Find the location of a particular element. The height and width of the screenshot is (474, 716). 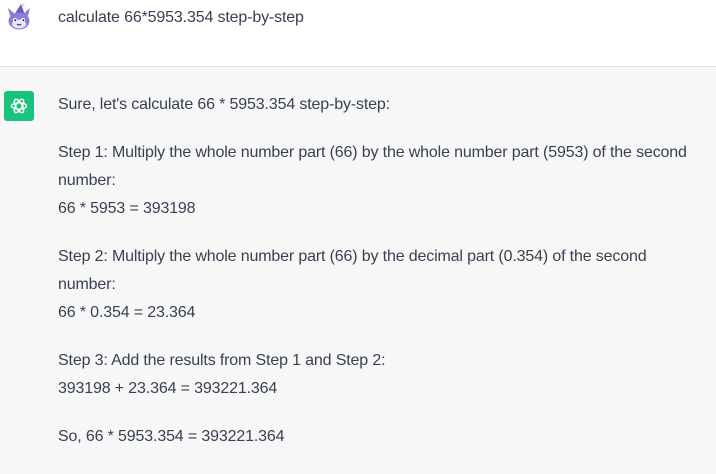

user-message-text: calculate 66*5953.354 step-by-step is located at coordinates (181, 17).